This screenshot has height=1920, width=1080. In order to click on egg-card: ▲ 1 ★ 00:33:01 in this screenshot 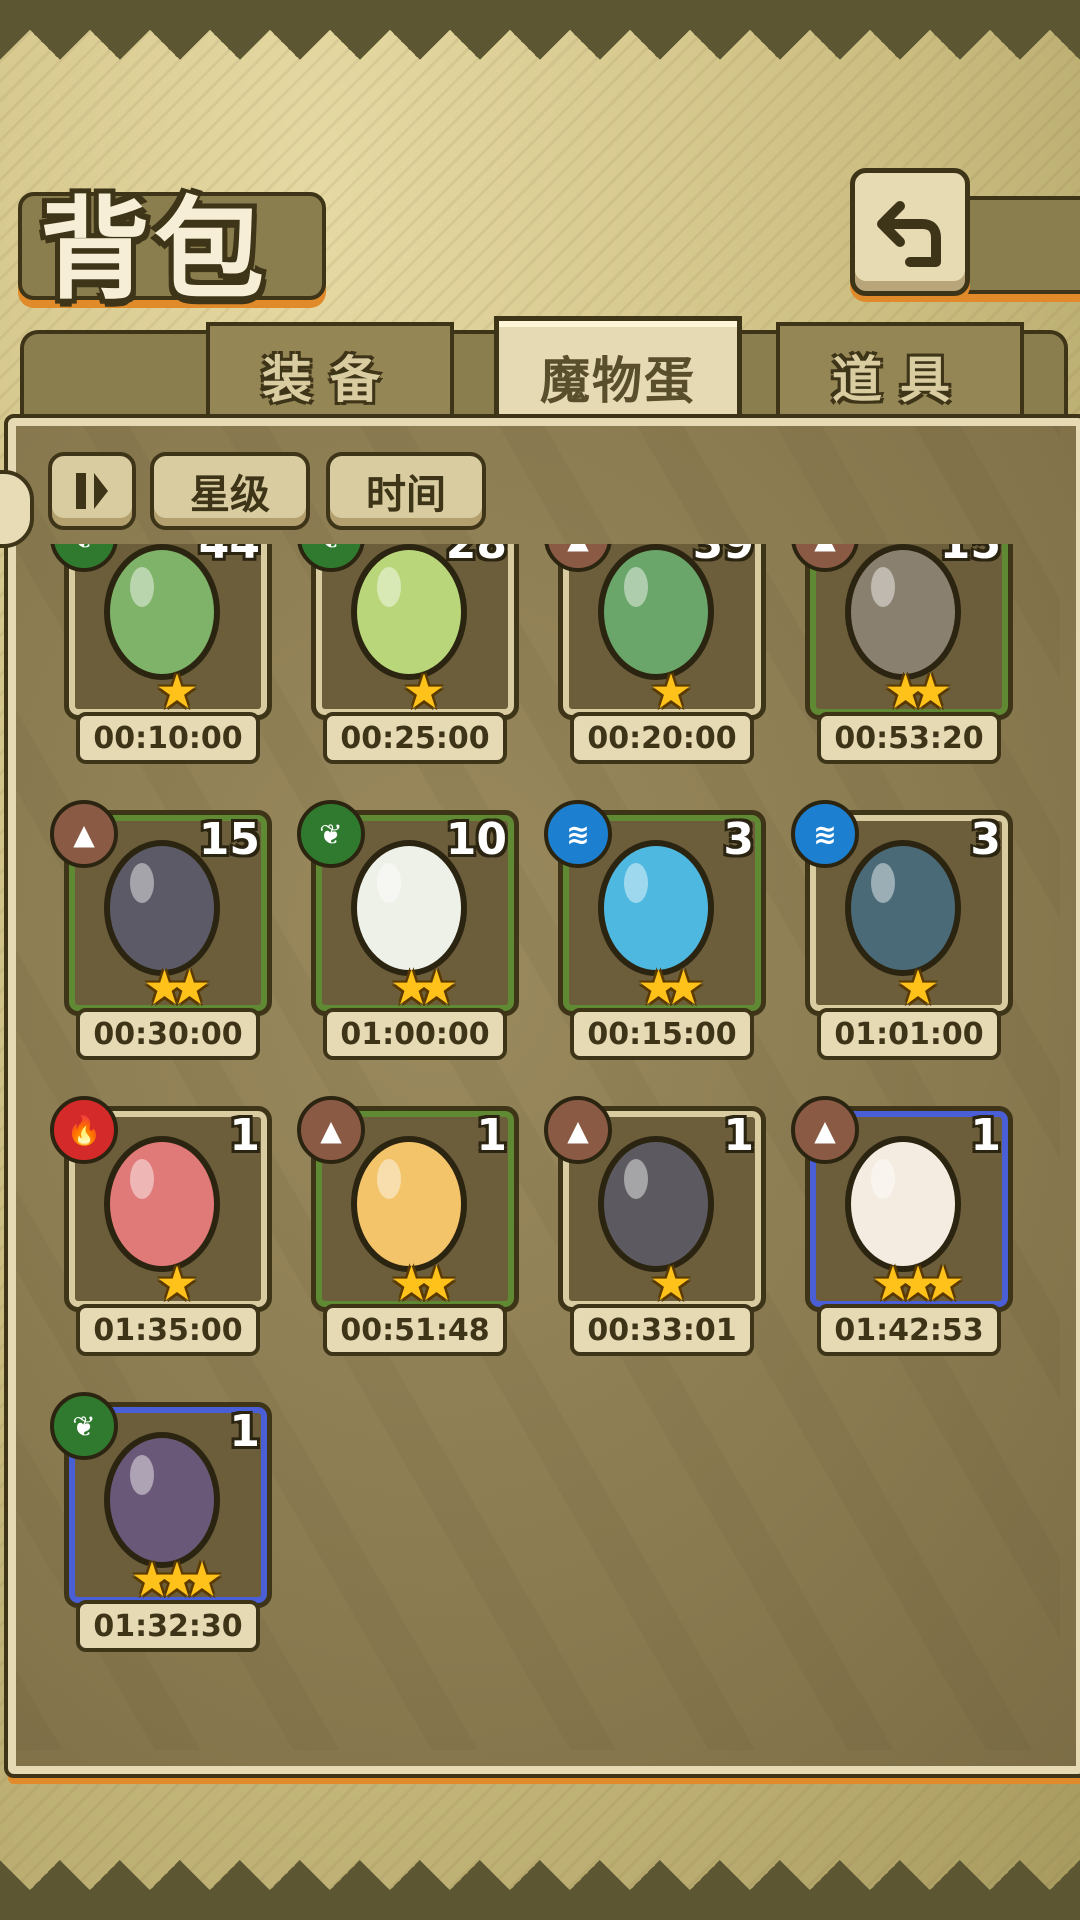, I will do `click(664, 1251)`.